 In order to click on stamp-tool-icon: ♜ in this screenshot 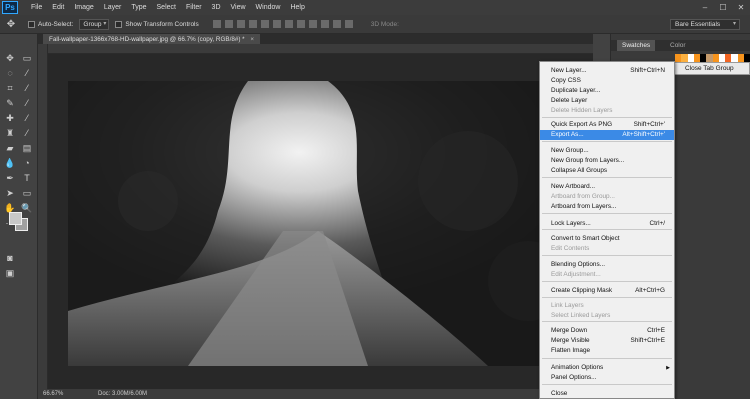, I will do `click(10, 133)`.